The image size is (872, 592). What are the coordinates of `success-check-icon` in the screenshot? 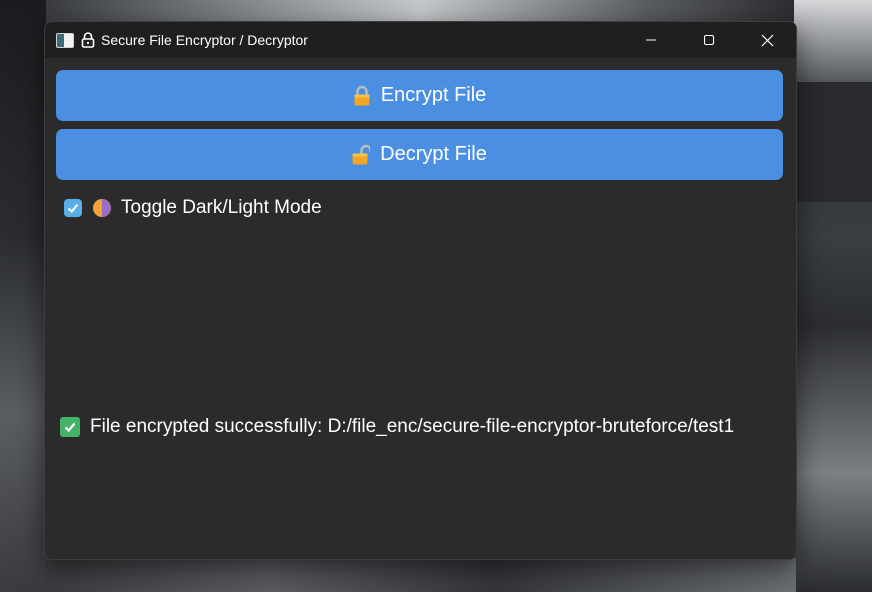 It's located at (70, 427).